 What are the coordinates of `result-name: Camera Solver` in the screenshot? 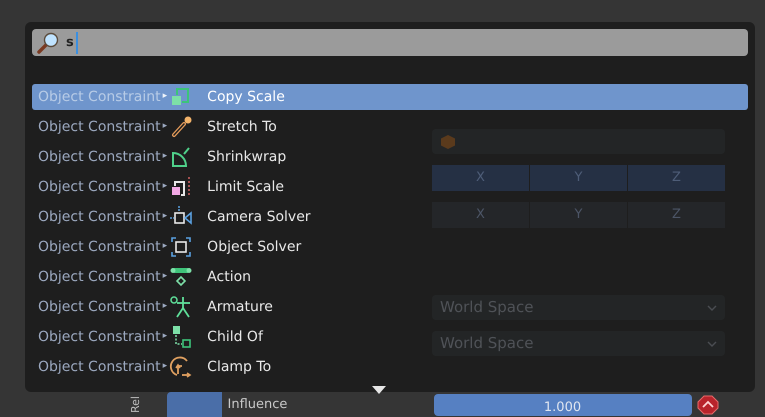 It's located at (259, 217).